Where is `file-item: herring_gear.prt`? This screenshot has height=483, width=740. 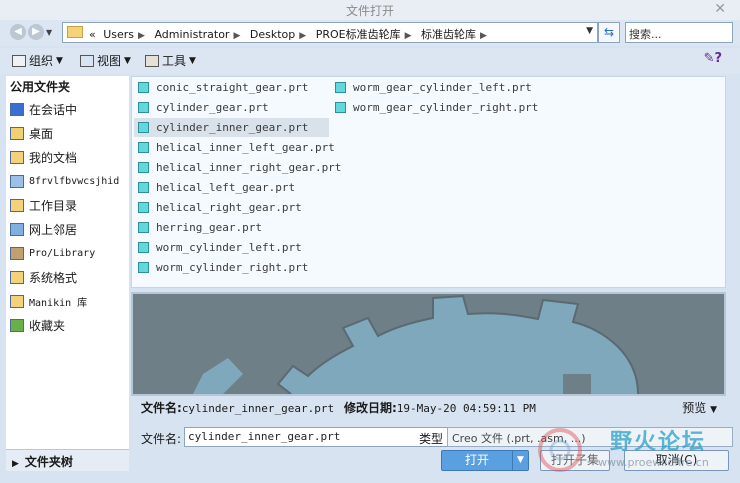 file-item: herring_gear.prt is located at coordinates (231, 227).